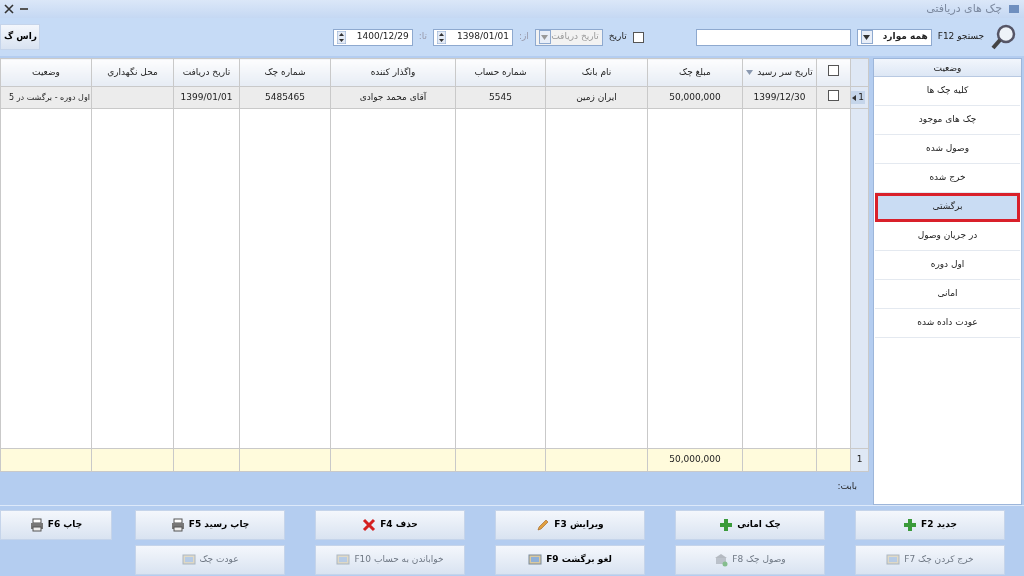 The height and width of the screenshot is (576, 1024). Describe the element at coordinates (773, 37) in the screenshot. I see `search-field` at that location.